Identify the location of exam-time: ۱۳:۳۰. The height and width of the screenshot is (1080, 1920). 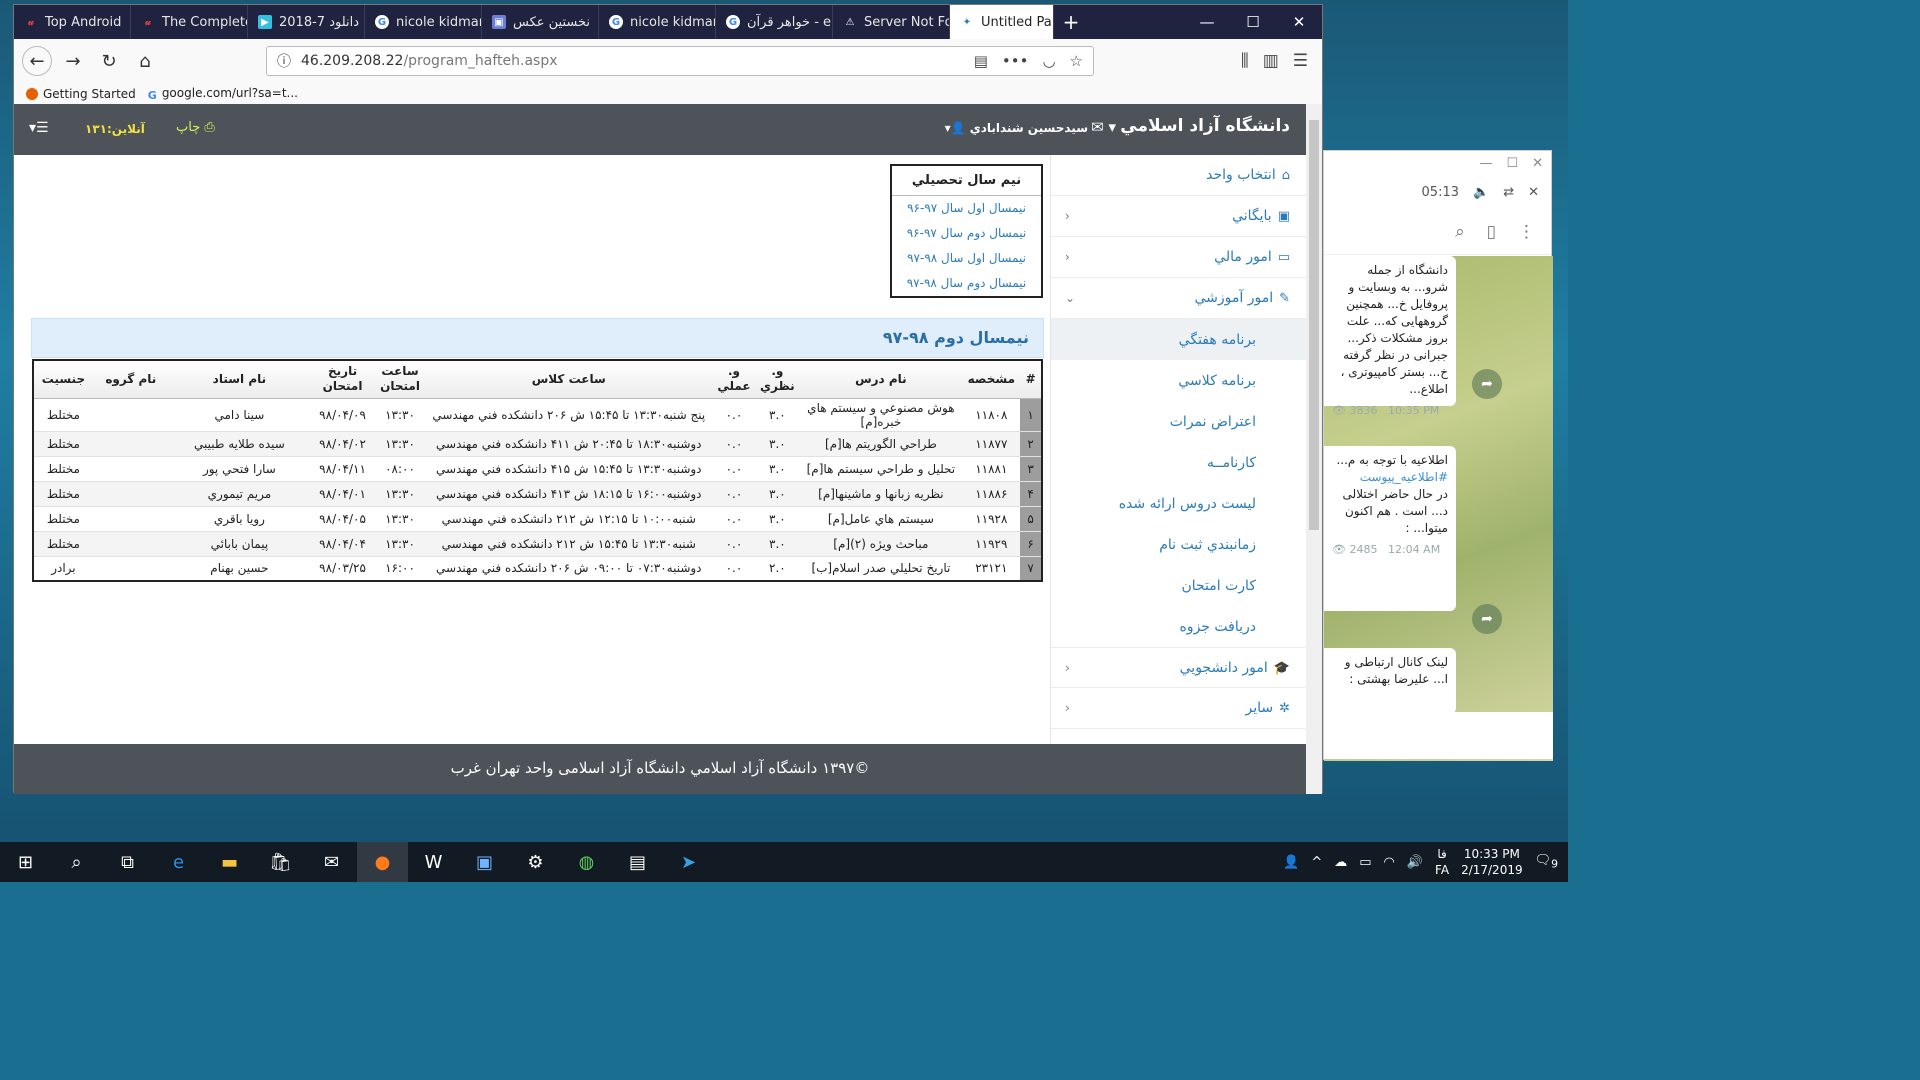
(400, 444).